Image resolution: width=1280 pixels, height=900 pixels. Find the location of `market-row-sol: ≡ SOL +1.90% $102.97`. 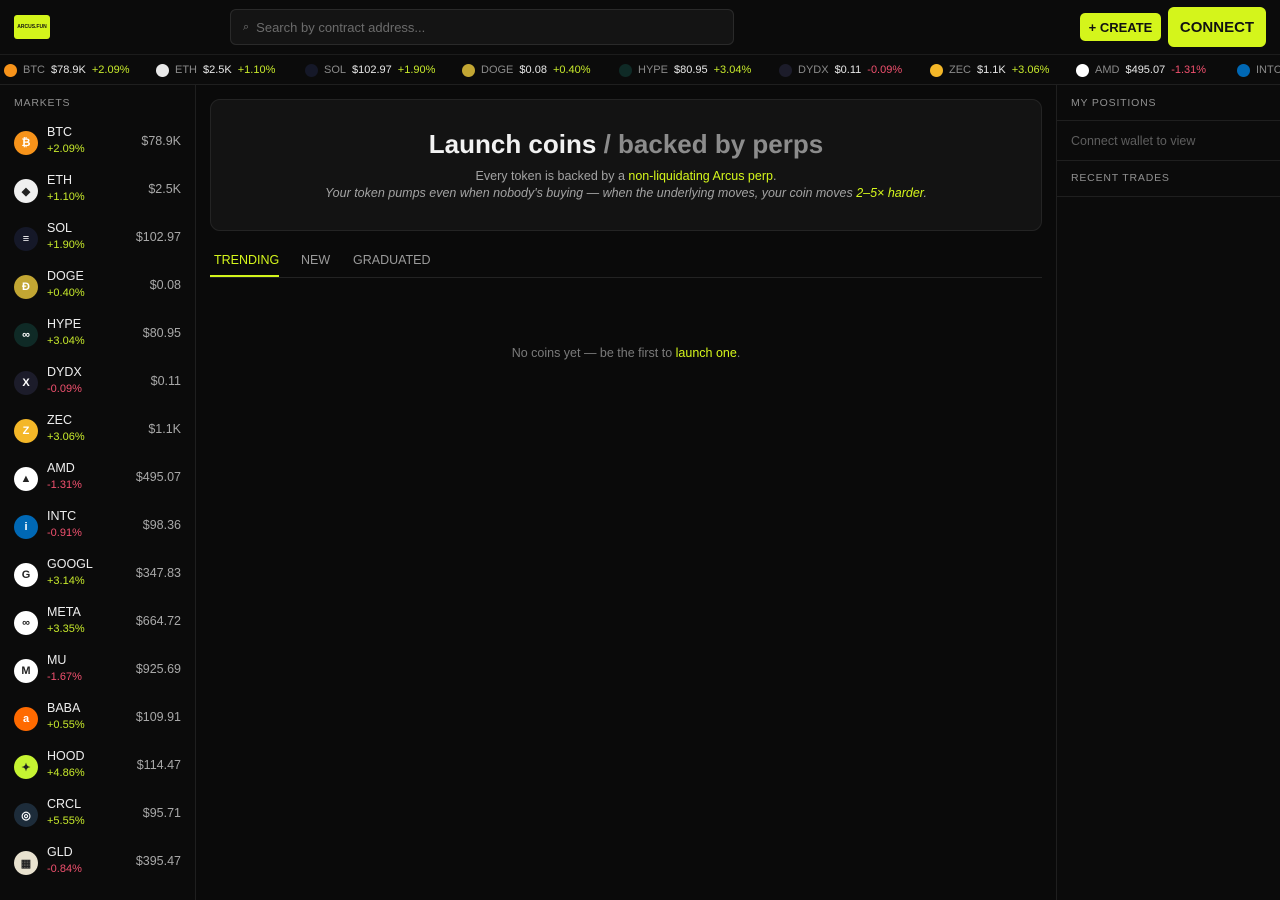

market-row-sol: ≡ SOL +1.90% $102.97 is located at coordinates (97, 239).